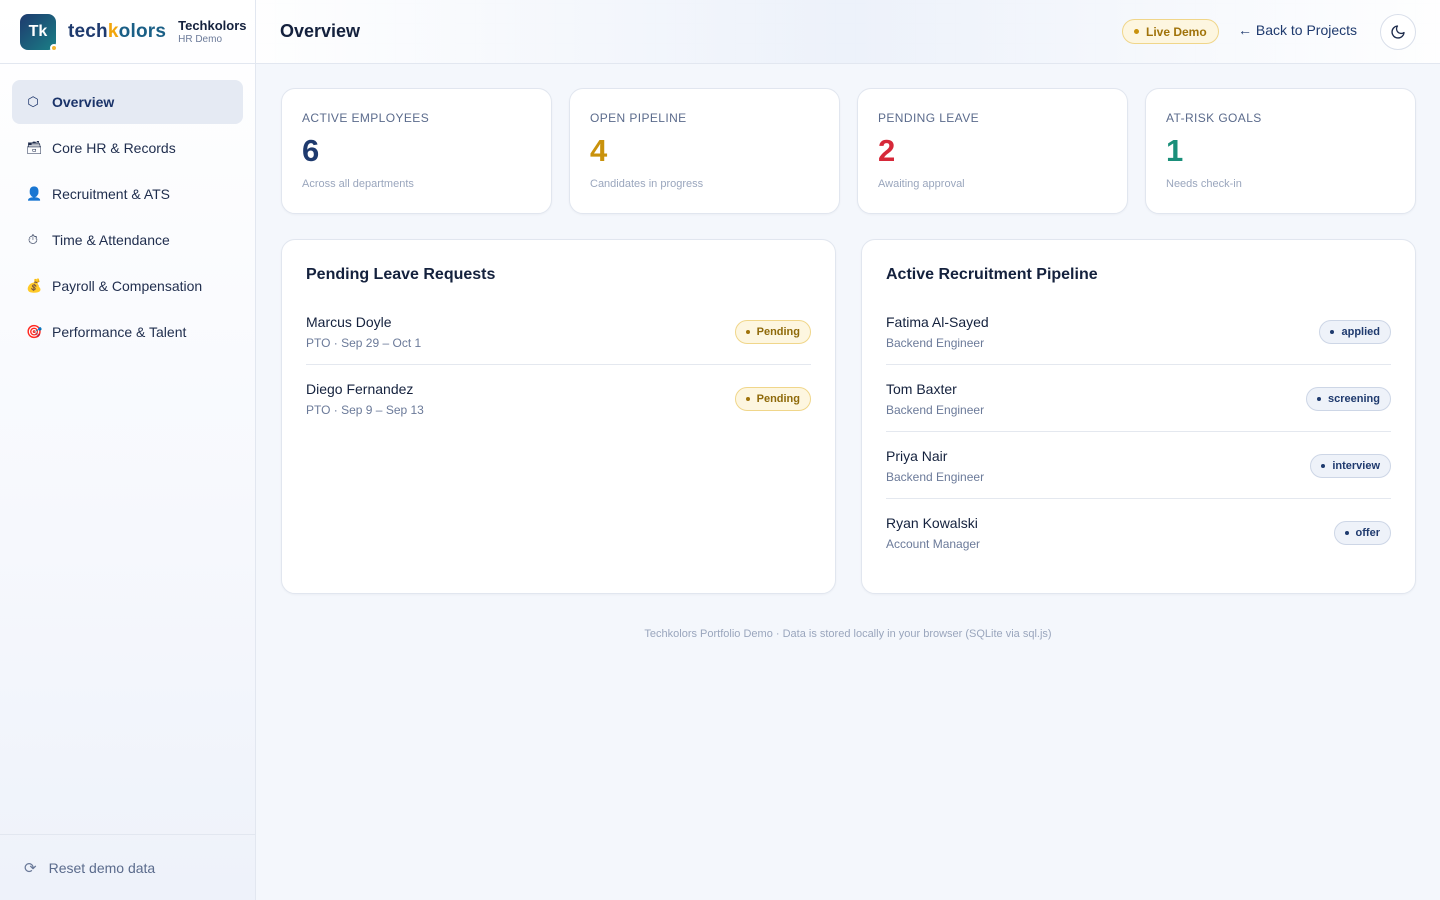  I want to click on stat-card-at-risk-goals: AT-RISK GOALS 1 Needs check-in, so click(1280, 151).